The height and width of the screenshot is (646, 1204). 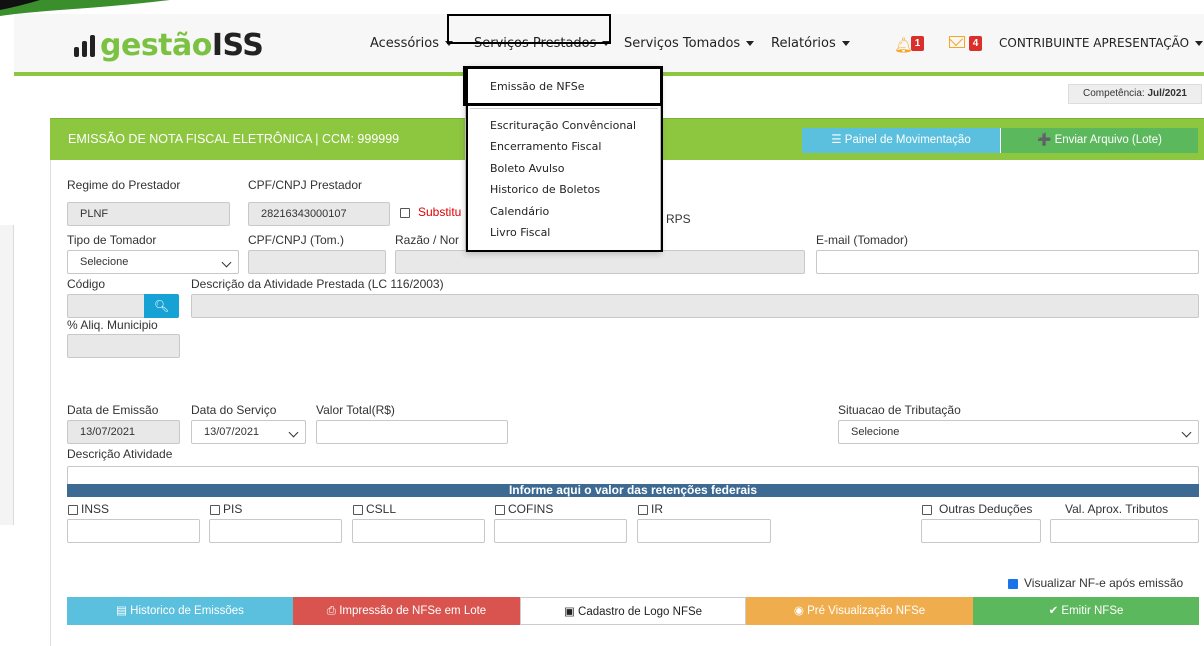 What do you see at coordinates (1108, 140) in the screenshot?
I see `enviar-arquivo-label: Enviar Arquivo (Lote)` at bounding box center [1108, 140].